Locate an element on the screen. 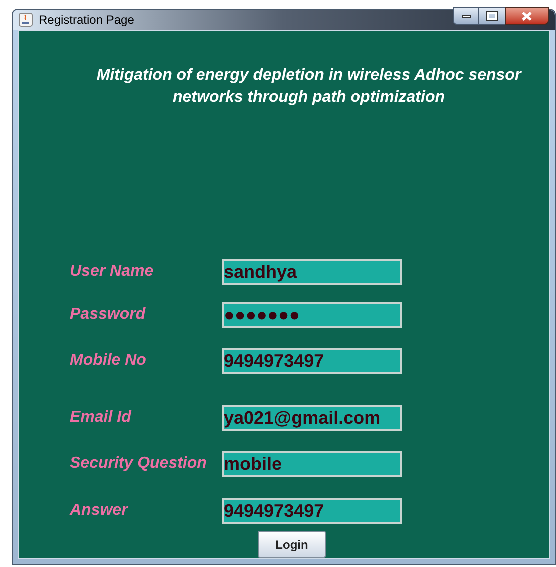  close-icon is located at coordinates (527, 16).